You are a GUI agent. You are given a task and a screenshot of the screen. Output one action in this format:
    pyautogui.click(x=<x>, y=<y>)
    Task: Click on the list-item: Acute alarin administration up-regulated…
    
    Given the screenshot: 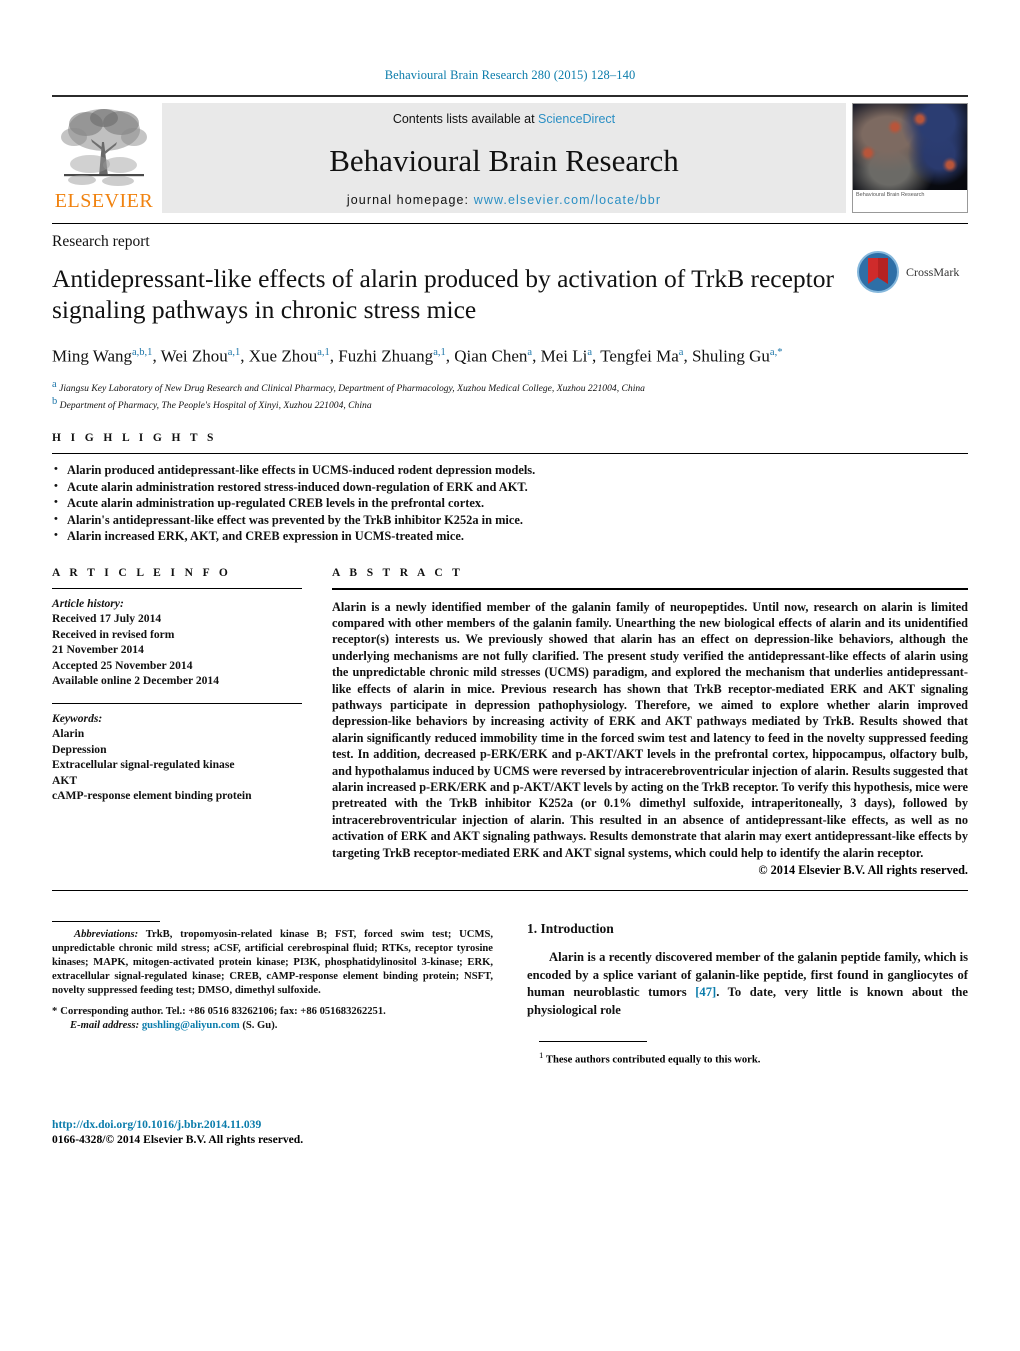 What is the action you would take?
    pyautogui.click(x=510, y=503)
    